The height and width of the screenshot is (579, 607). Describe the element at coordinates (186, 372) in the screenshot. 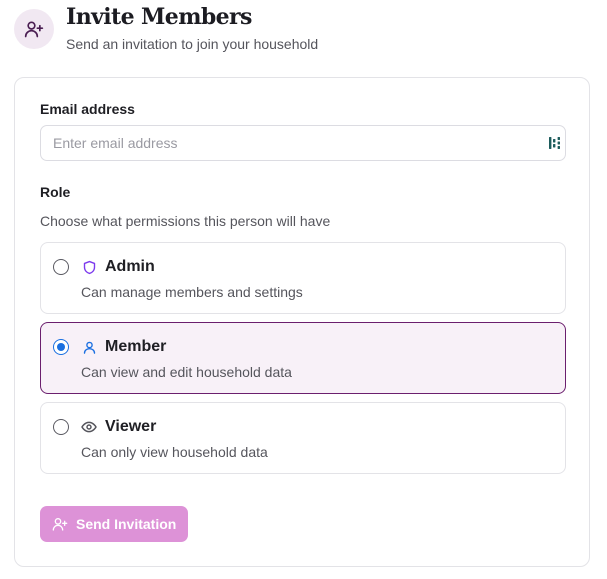

I see `role-option-description: Can view and edit household data` at that location.